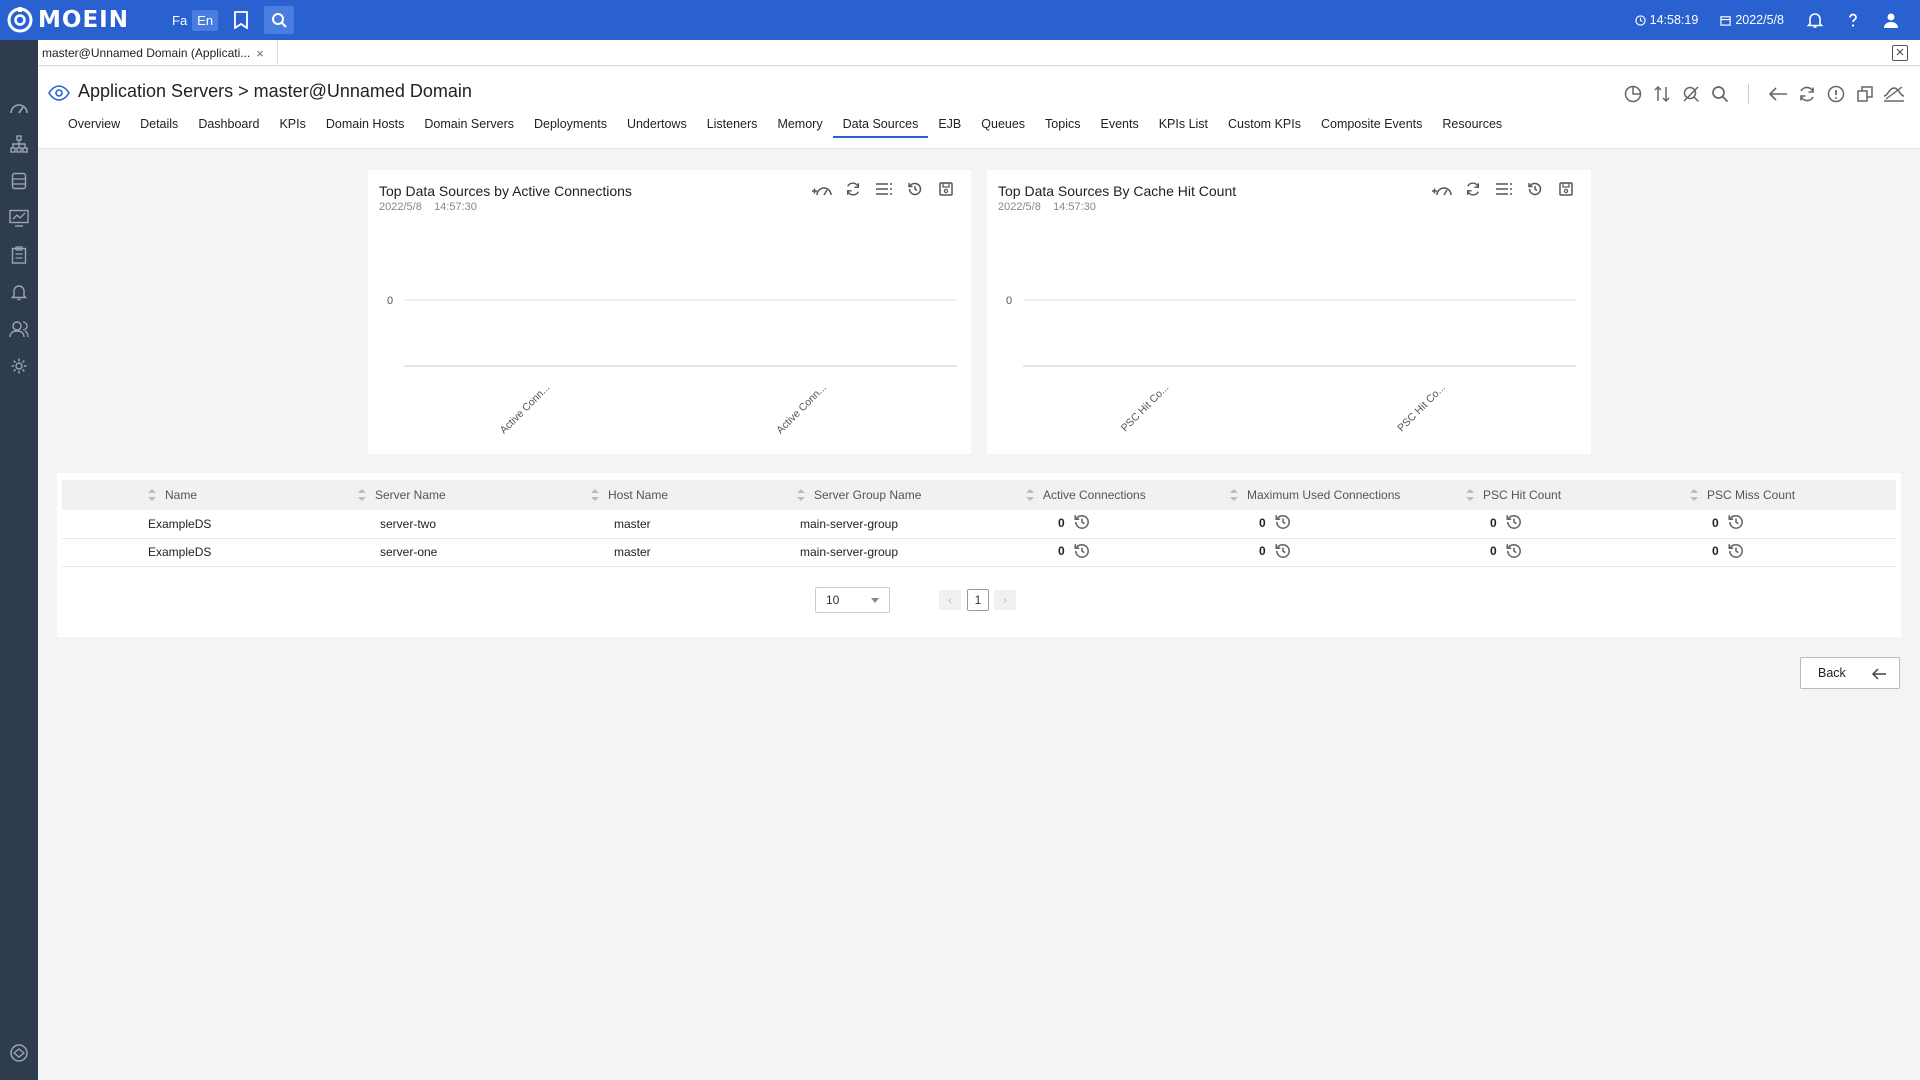 This screenshot has width=1920, height=1080. What do you see at coordinates (474, 524) in the screenshot?
I see `cell-server-name: server-two` at bounding box center [474, 524].